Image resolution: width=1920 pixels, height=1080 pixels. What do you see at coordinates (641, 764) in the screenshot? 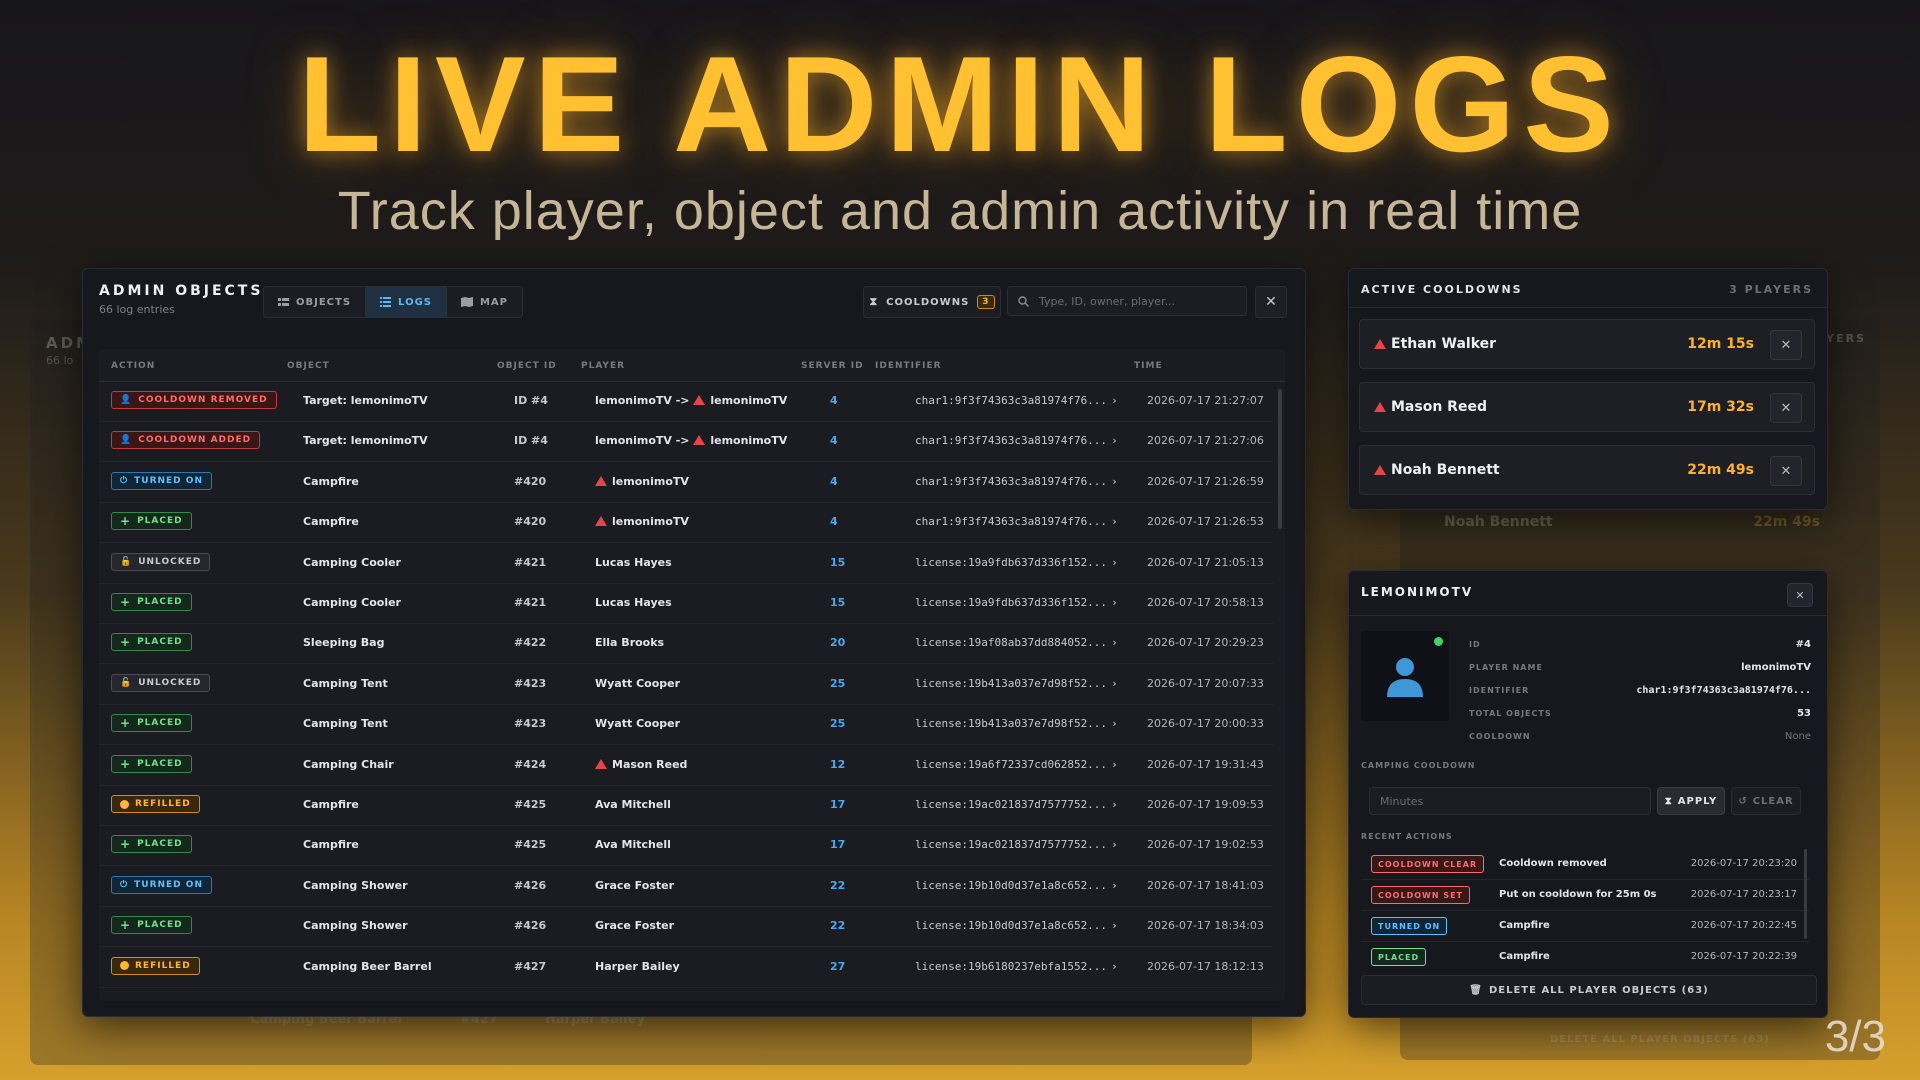
I see `player-cell: Mason Reed` at bounding box center [641, 764].